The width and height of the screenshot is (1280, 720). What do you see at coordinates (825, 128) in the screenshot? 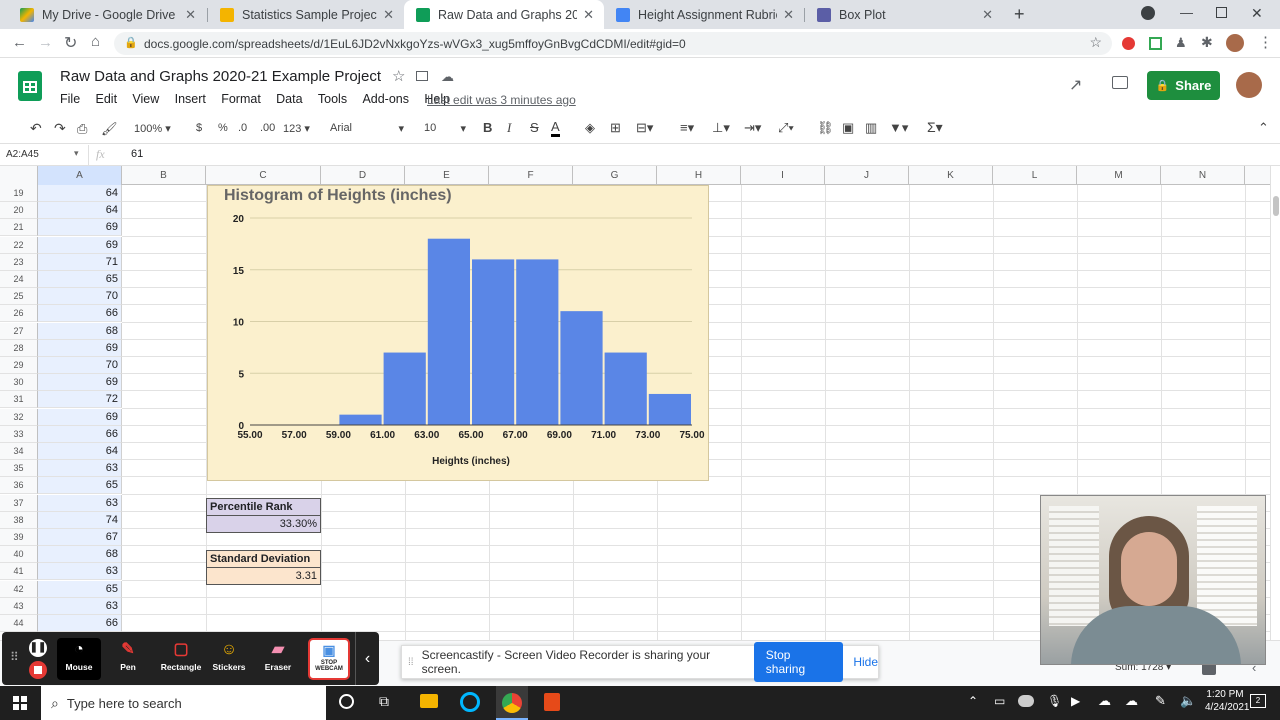
I see `link-icon: ⛓` at bounding box center [825, 128].